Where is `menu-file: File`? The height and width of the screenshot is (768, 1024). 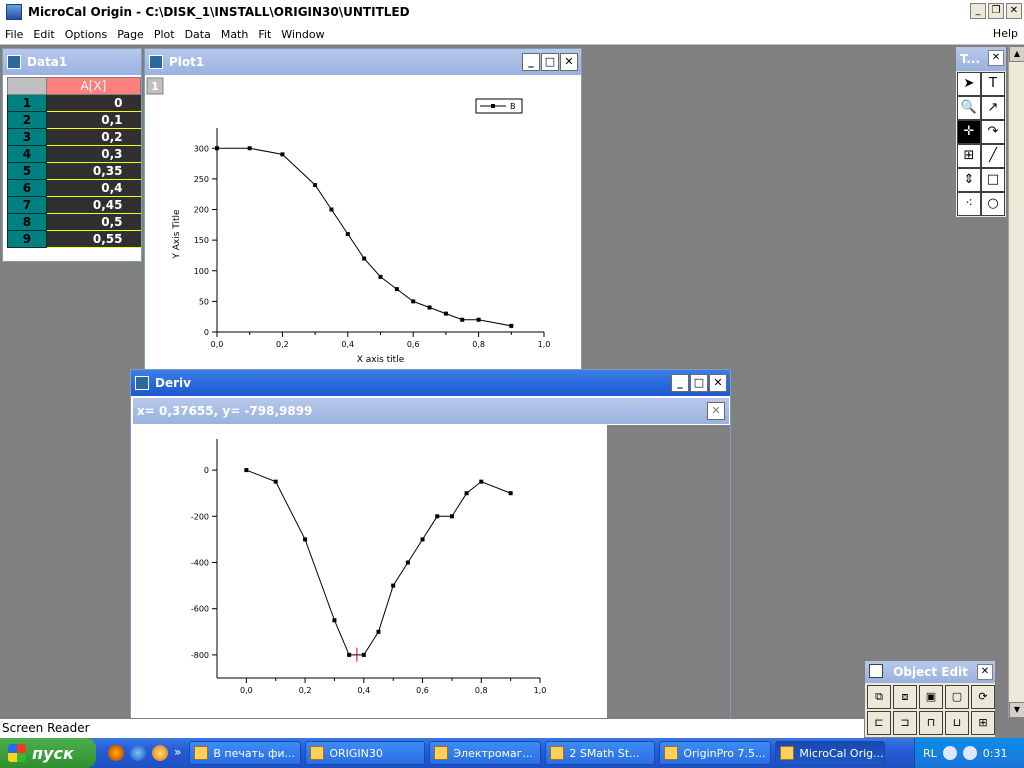 menu-file: File is located at coordinates (14, 34).